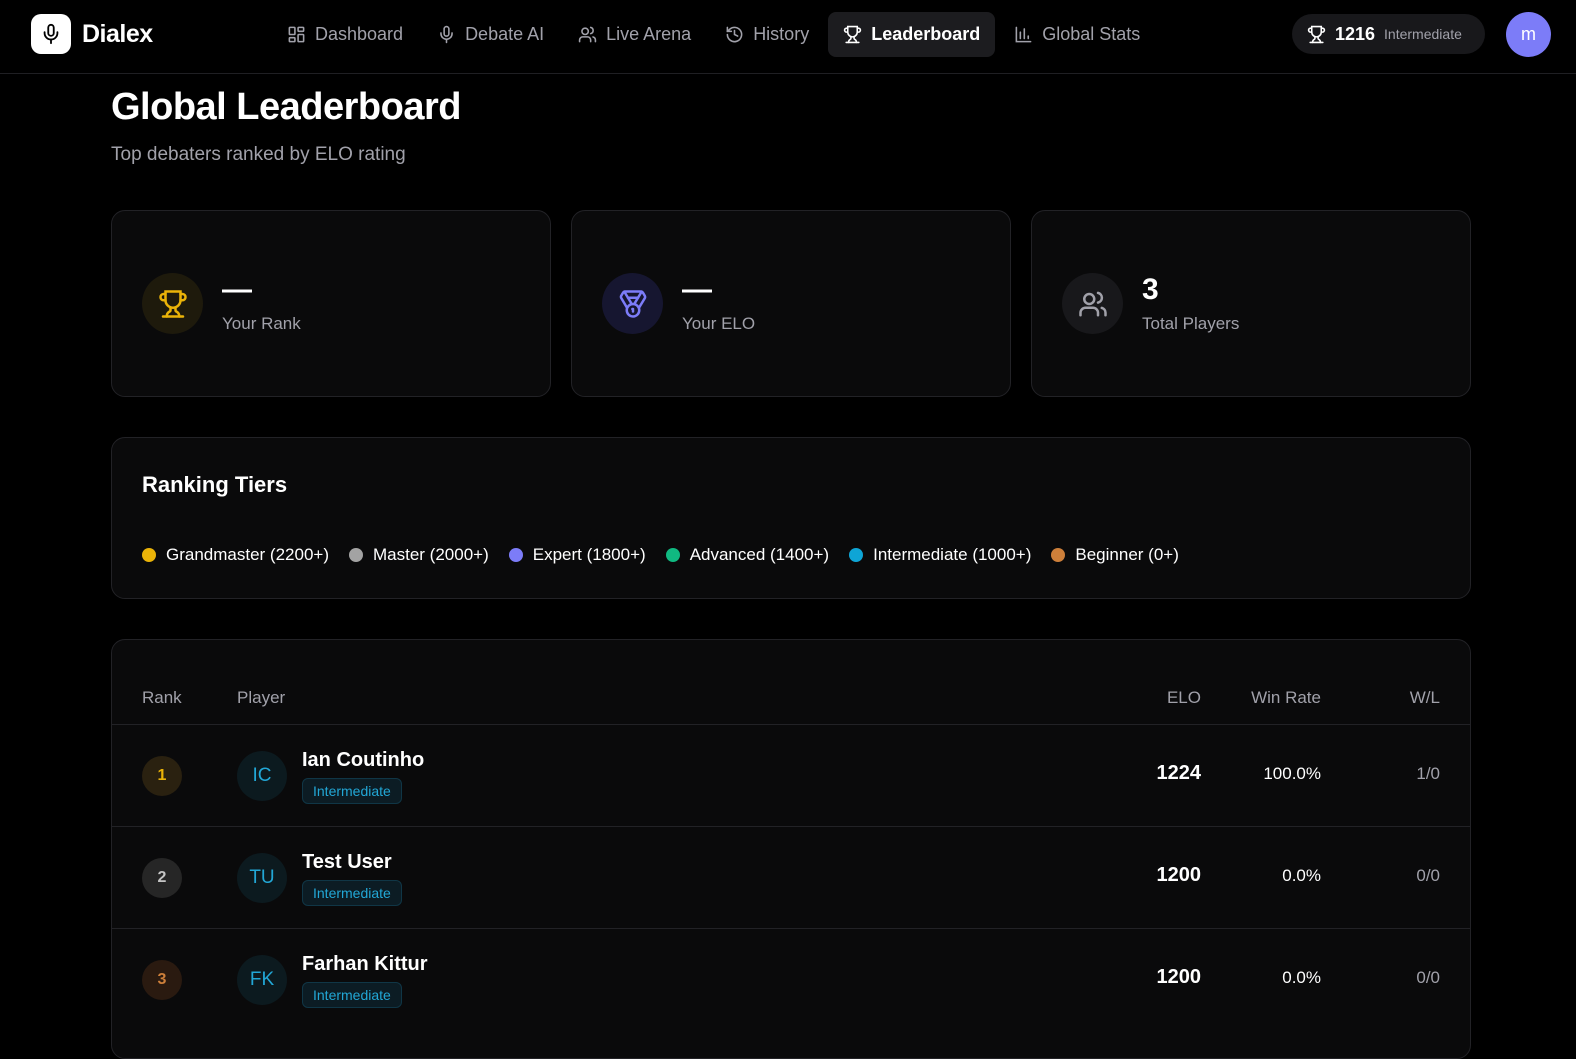 The height and width of the screenshot is (1059, 1576). Describe the element at coordinates (1528, 34) in the screenshot. I see `user-avatar: m` at that location.